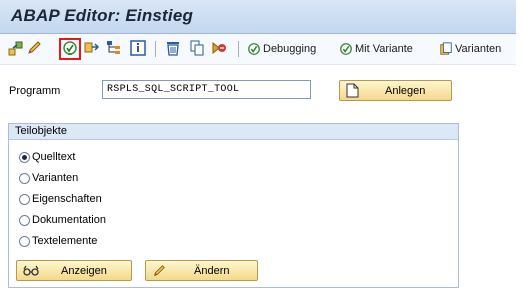 This screenshot has width=522, height=295. I want to click on aendern-label: Ändern, so click(212, 271).